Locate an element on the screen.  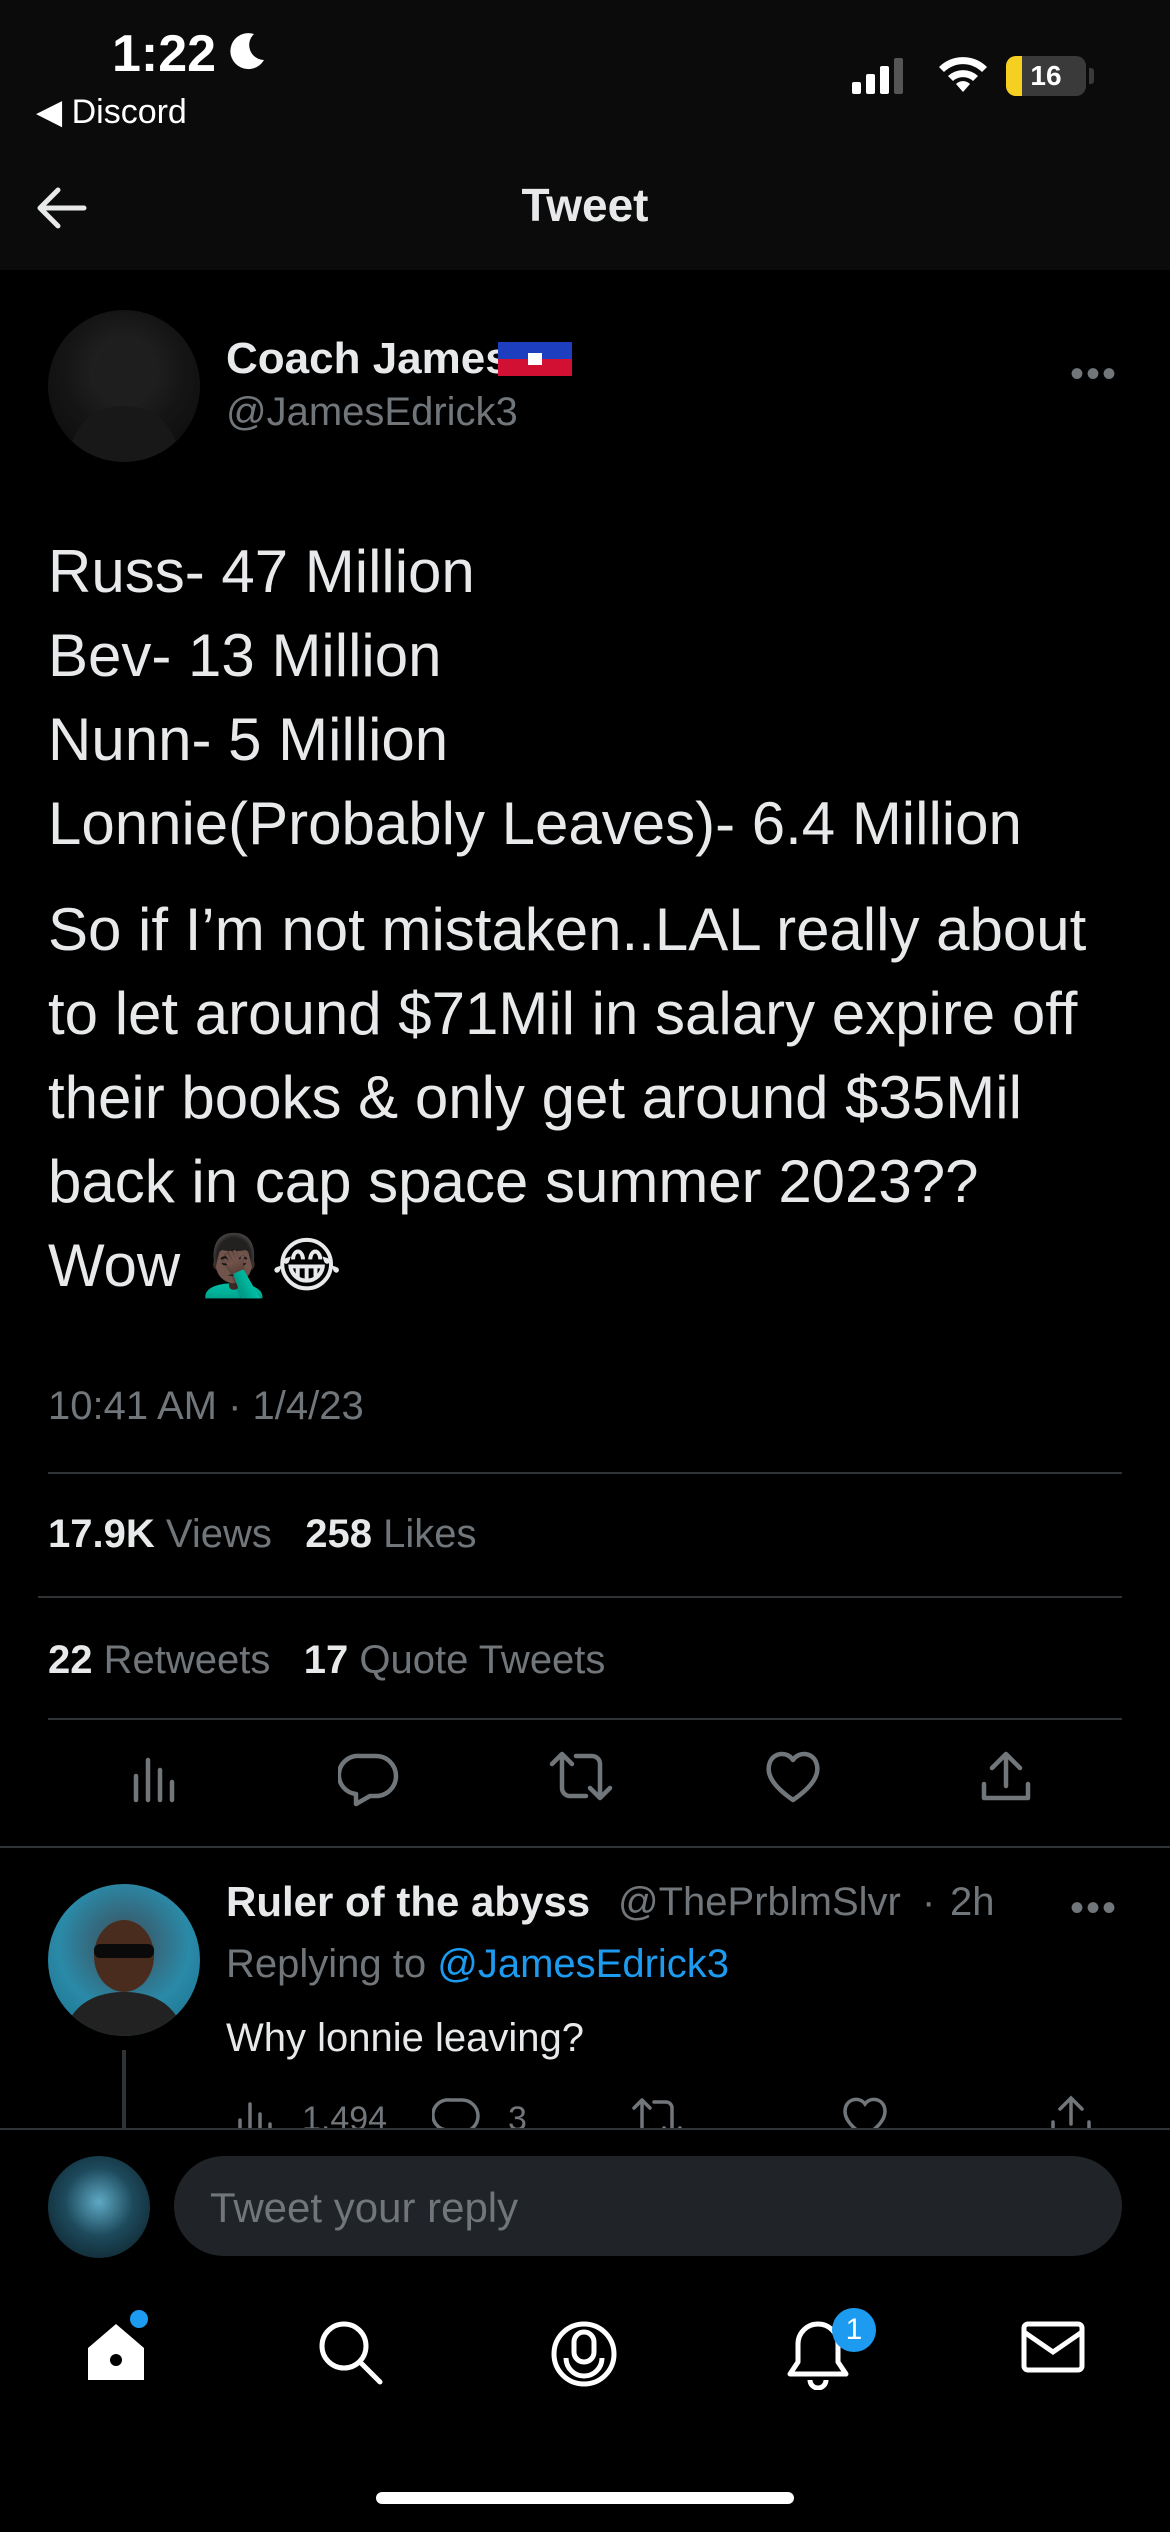
quote-tweets-stat: 17 Quote Tweets is located at coordinates (455, 1660).